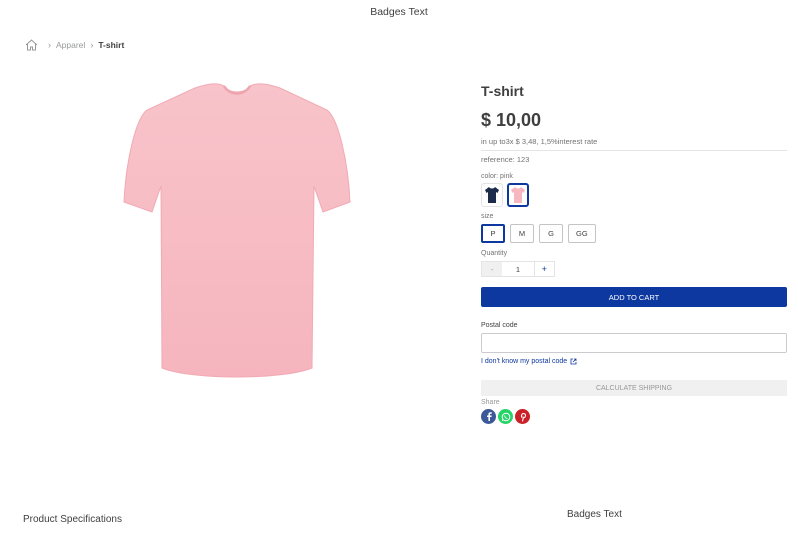 The height and width of the screenshot is (533, 798). What do you see at coordinates (70, 45) in the screenshot?
I see `breadcrumb-item-apparel: Apparel` at bounding box center [70, 45].